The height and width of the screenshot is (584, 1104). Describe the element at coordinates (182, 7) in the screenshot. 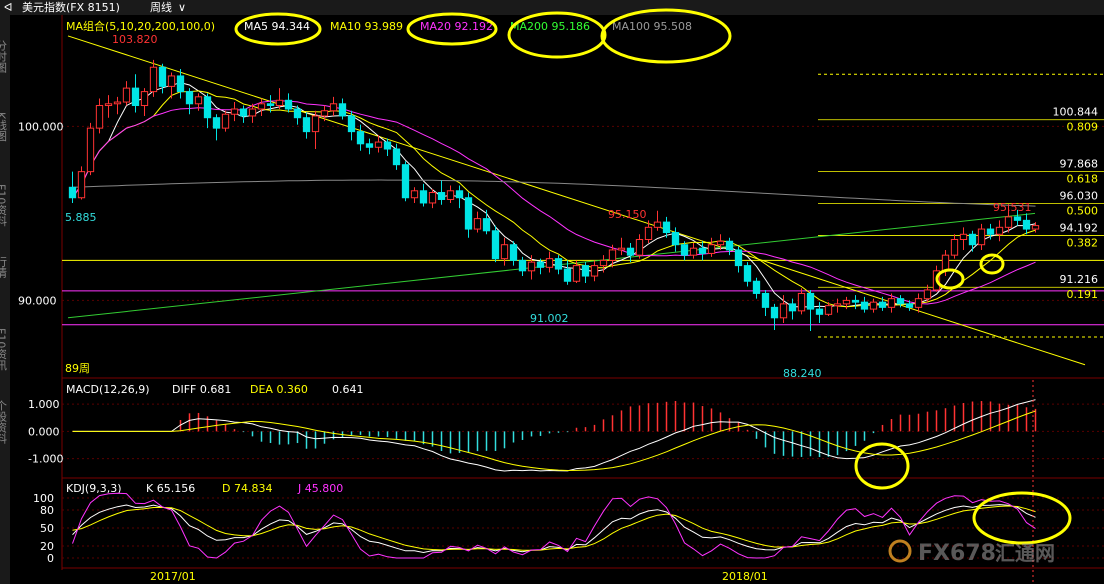

I see `chevron-down-icon: ∨` at that location.